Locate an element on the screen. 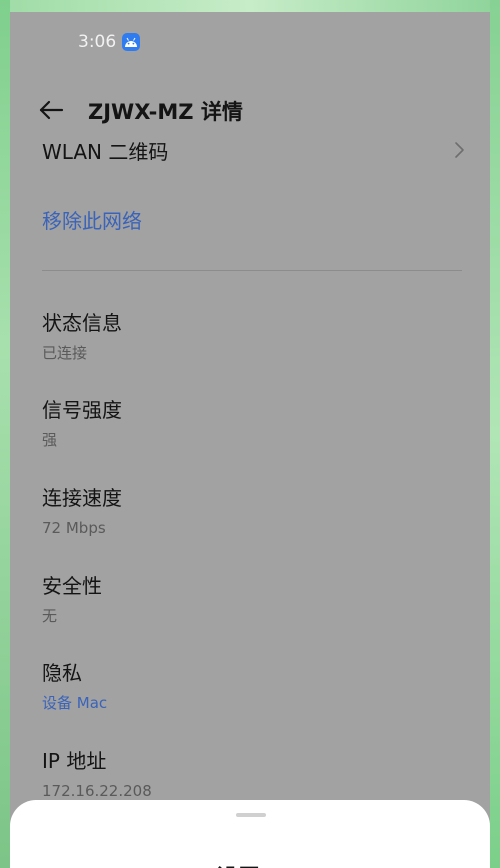 The height and width of the screenshot is (868, 500). detail-row-signal-strength: 信号强度 强 is located at coordinates (252, 423).